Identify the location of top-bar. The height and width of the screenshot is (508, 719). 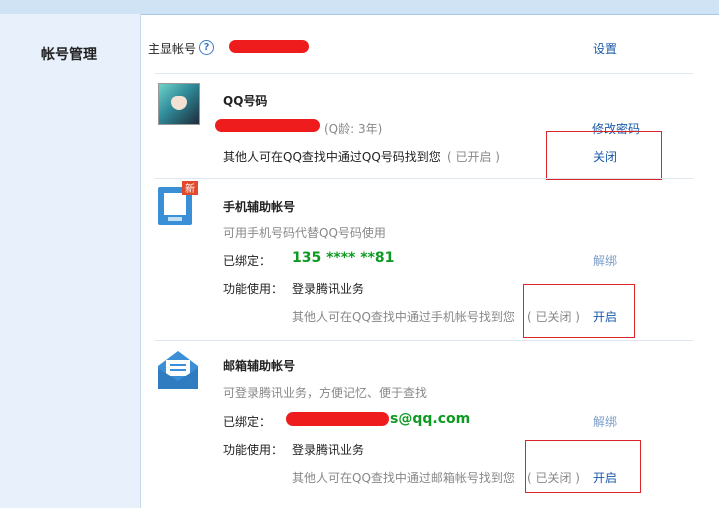
(359, 7).